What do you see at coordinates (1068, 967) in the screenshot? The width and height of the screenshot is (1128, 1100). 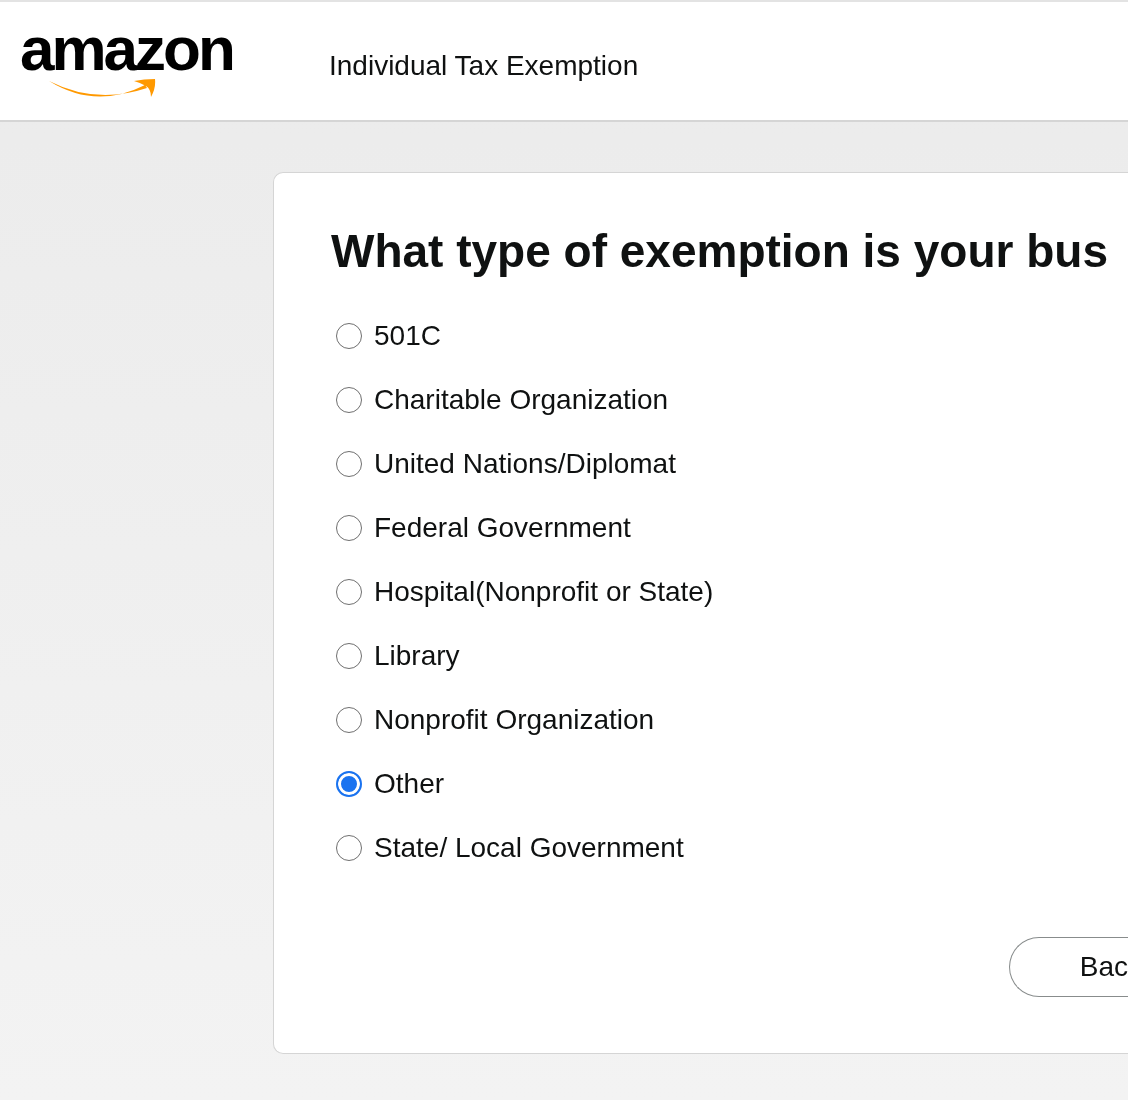 I see `back-button: Bac` at bounding box center [1068, 967].